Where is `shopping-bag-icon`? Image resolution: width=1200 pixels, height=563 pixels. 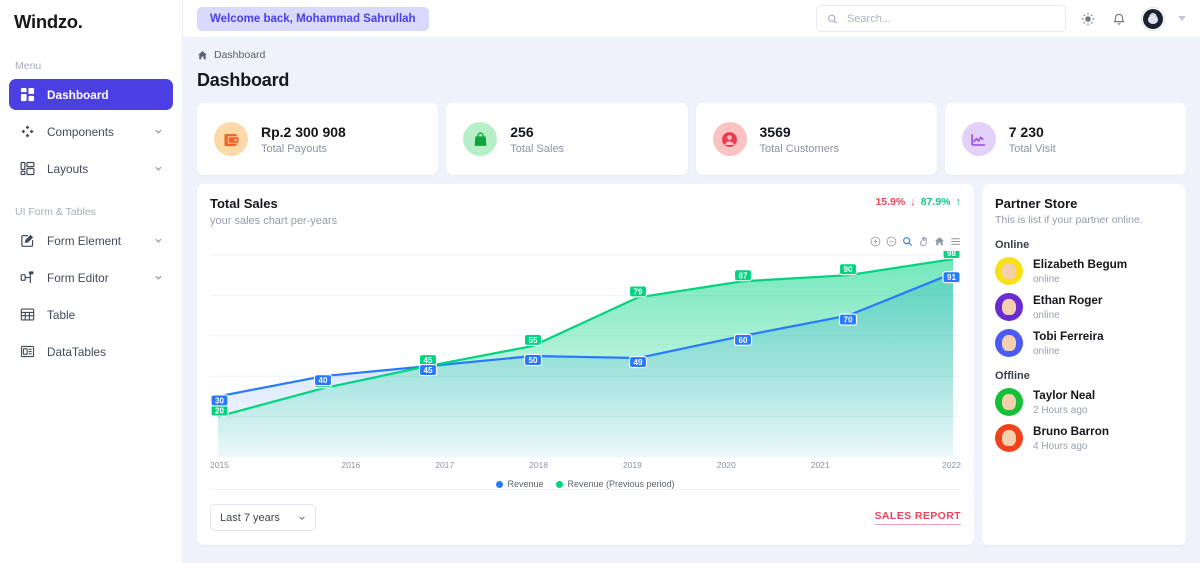
shopping-bag-icon is located at coordinates (480, 139).